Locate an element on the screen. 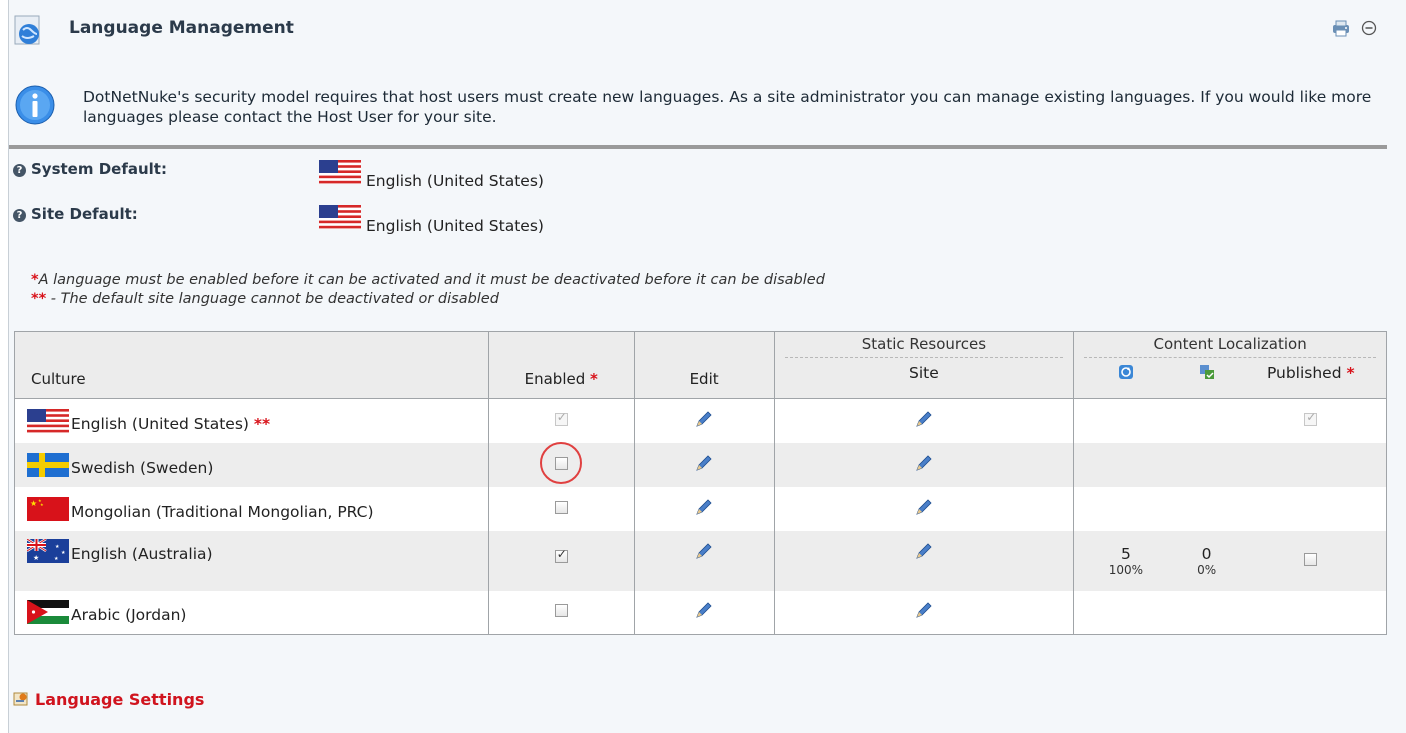  published-cell is located at coordinates (1311, 560).